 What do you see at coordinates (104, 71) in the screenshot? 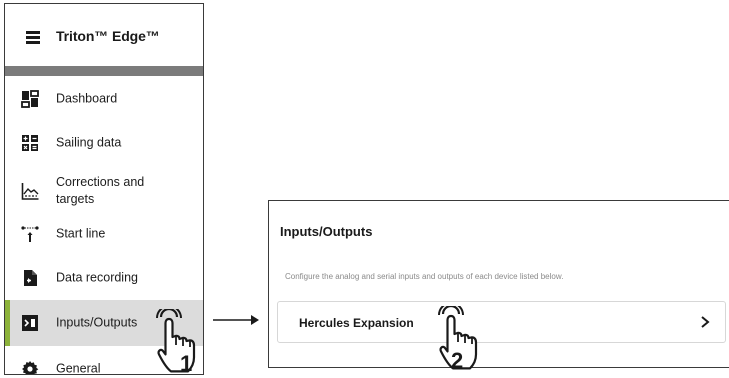
I see `sidebar-divider` at bounding box center [104, 71].